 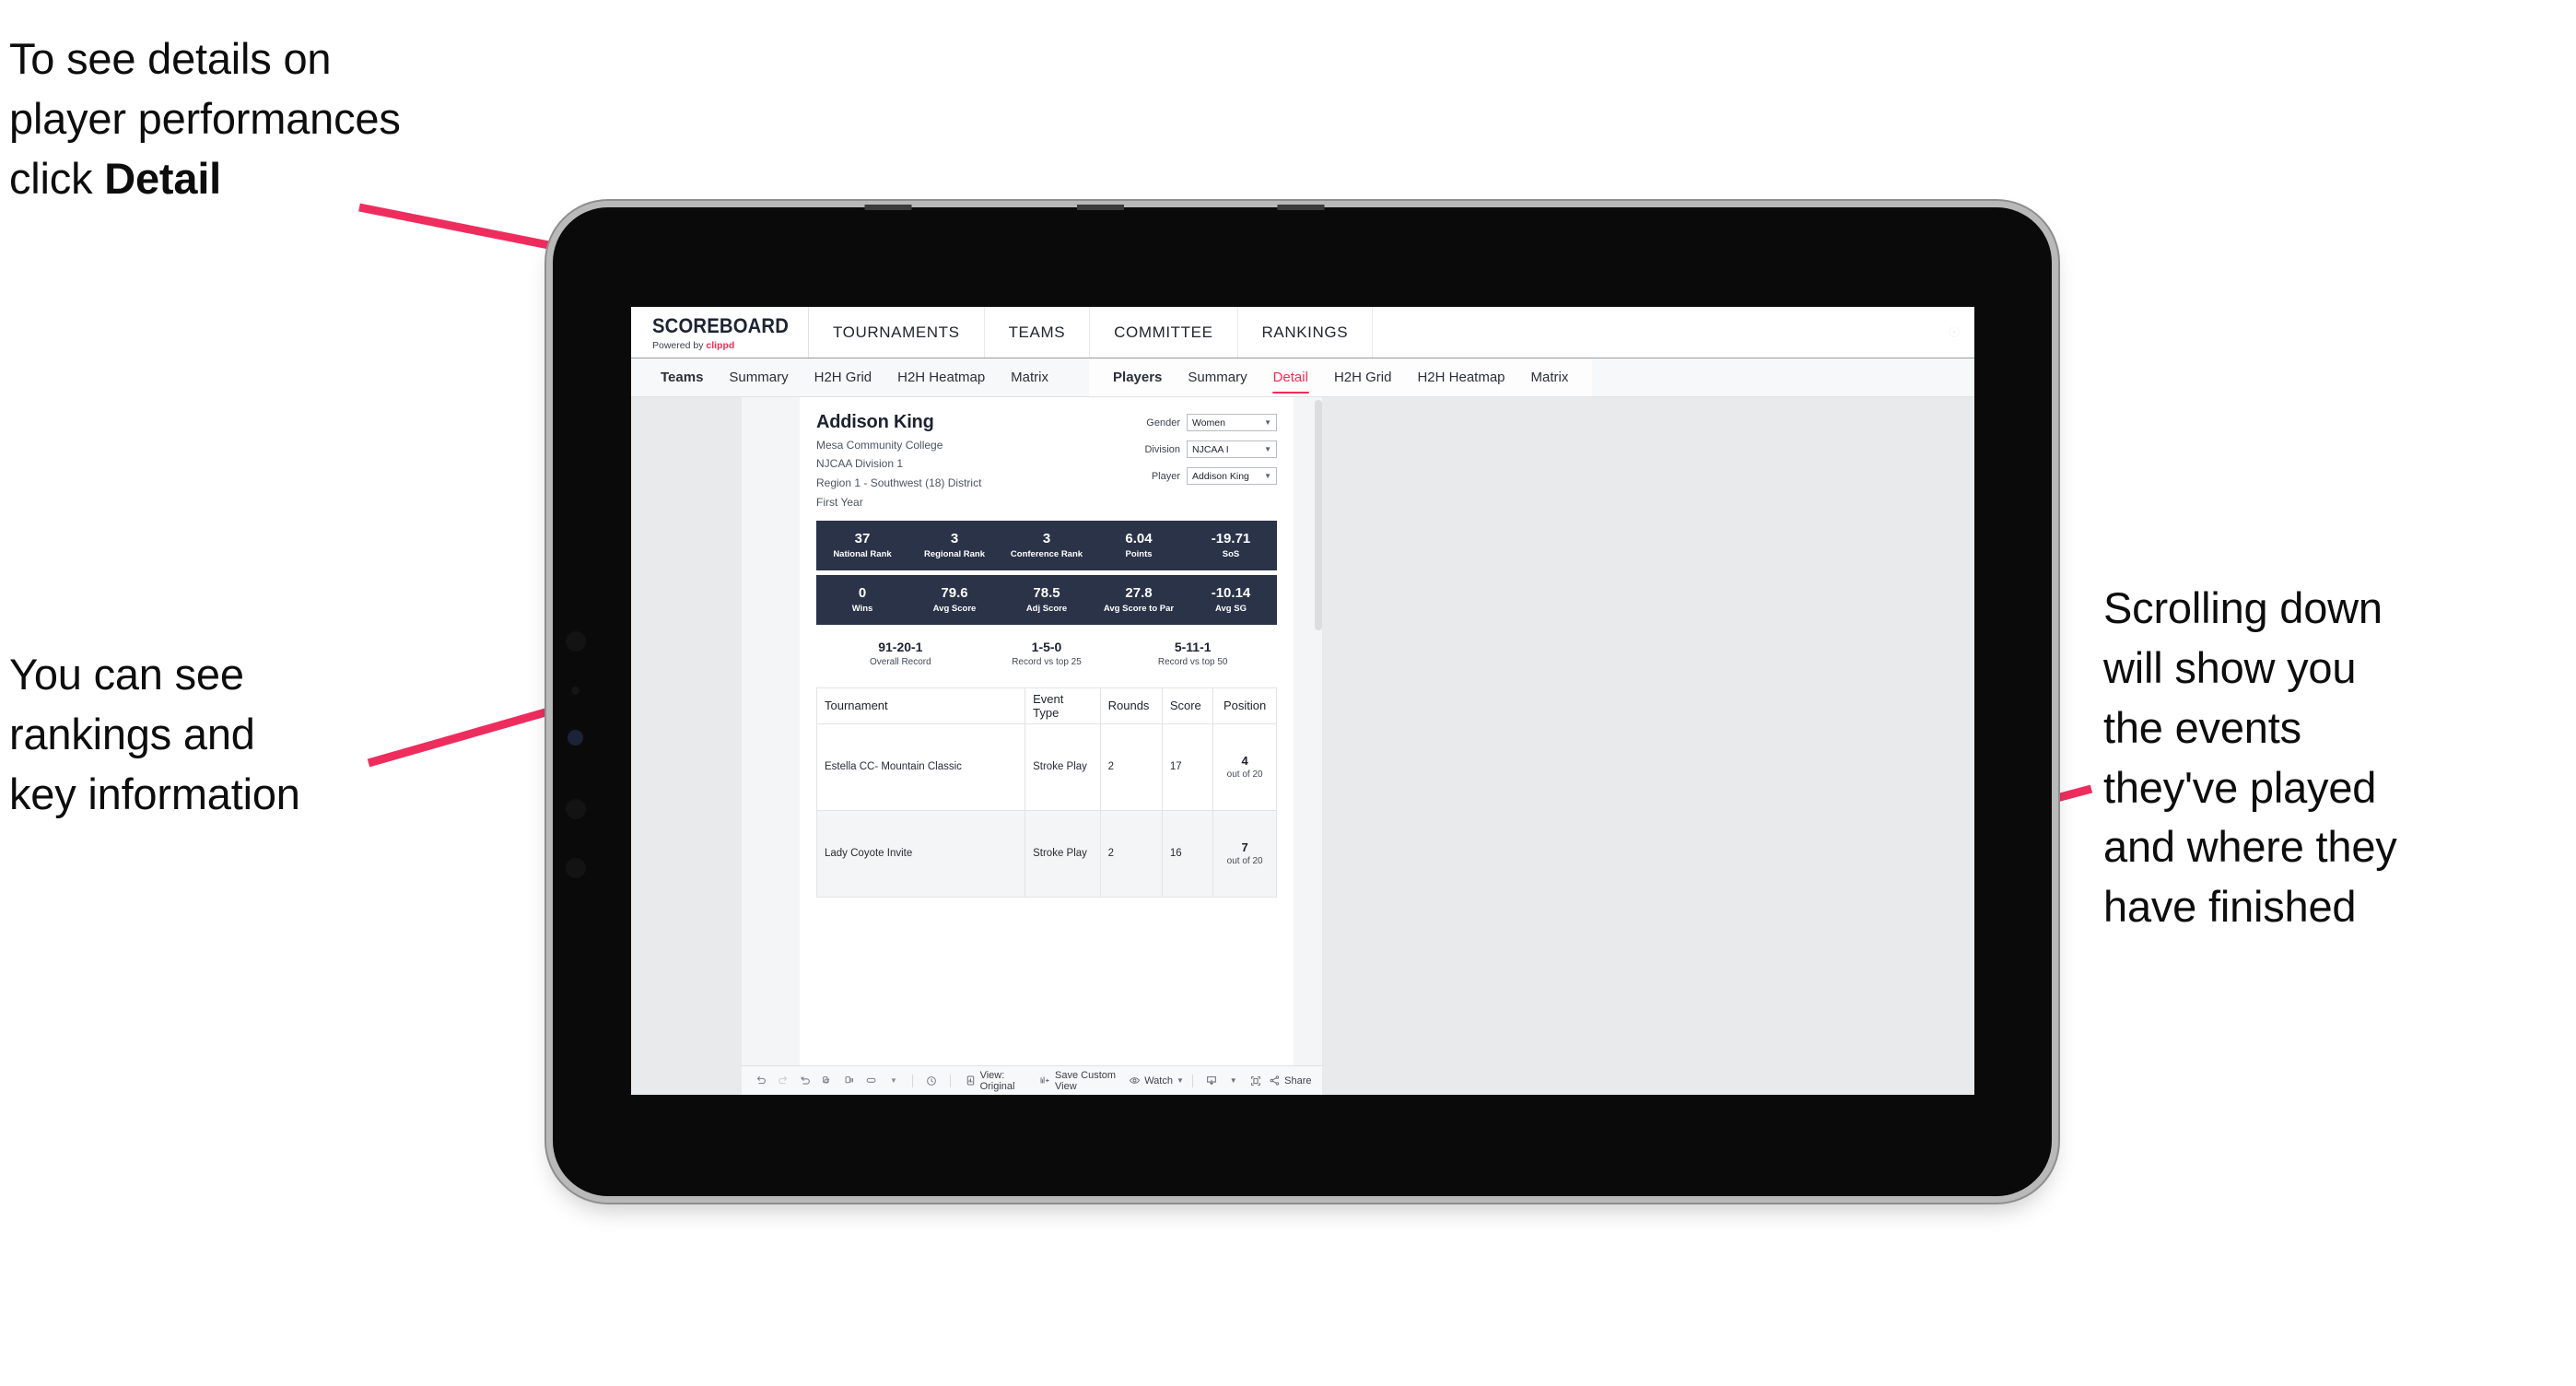 I want to click on highlight-icon, so click(x=871, y=1081).